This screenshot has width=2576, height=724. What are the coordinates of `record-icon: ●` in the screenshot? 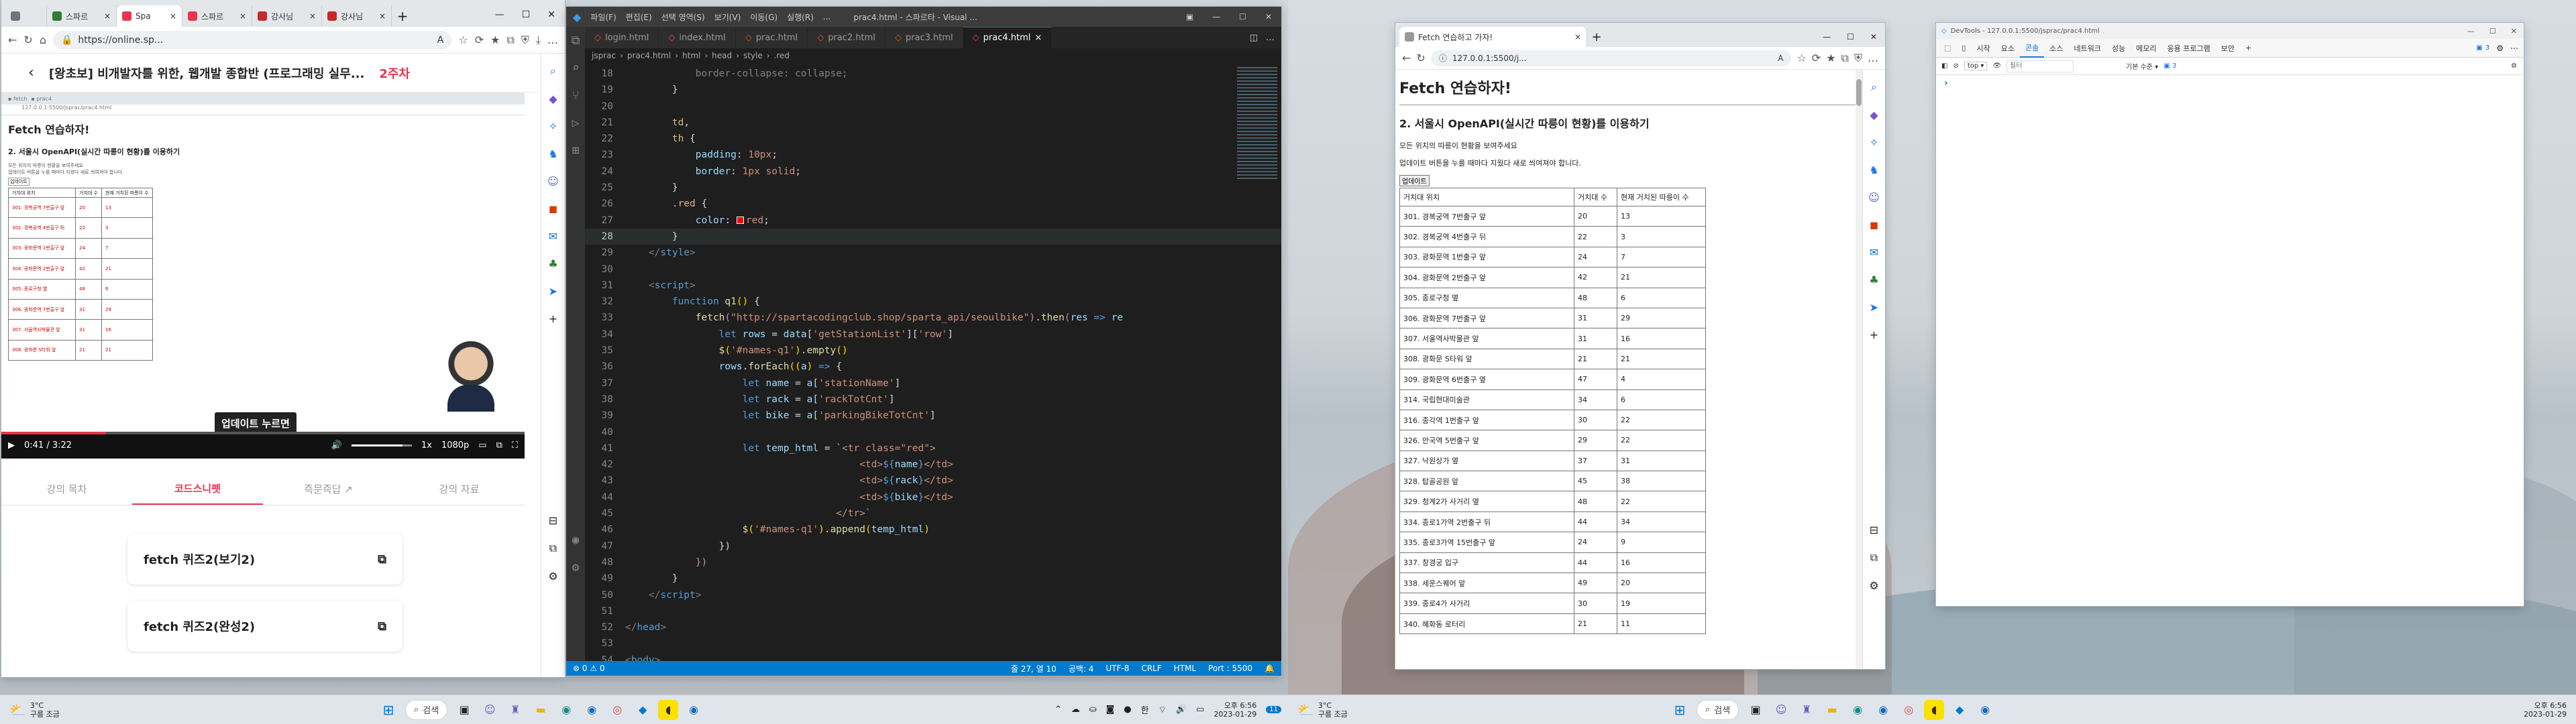 It's located at (1127, 710).